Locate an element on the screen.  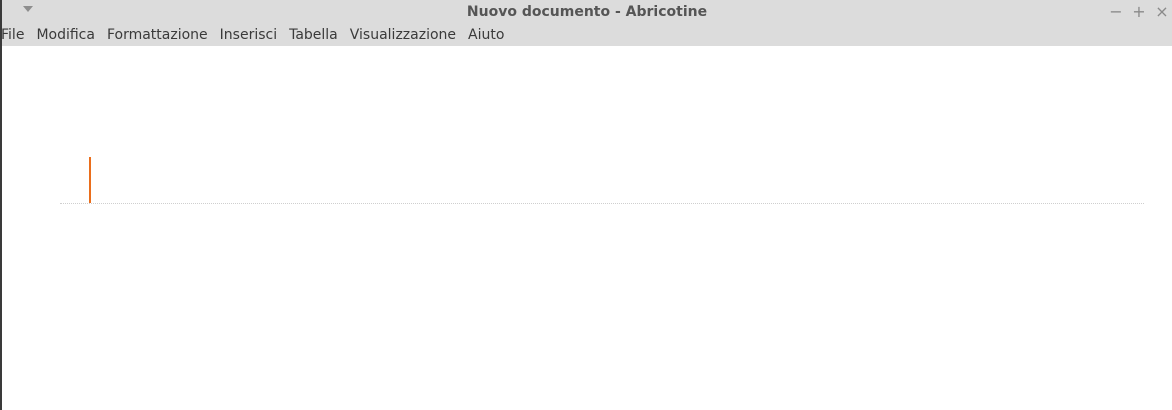
window-title: Nuovo documento - Abricotine is located at coordinates (587, 12).